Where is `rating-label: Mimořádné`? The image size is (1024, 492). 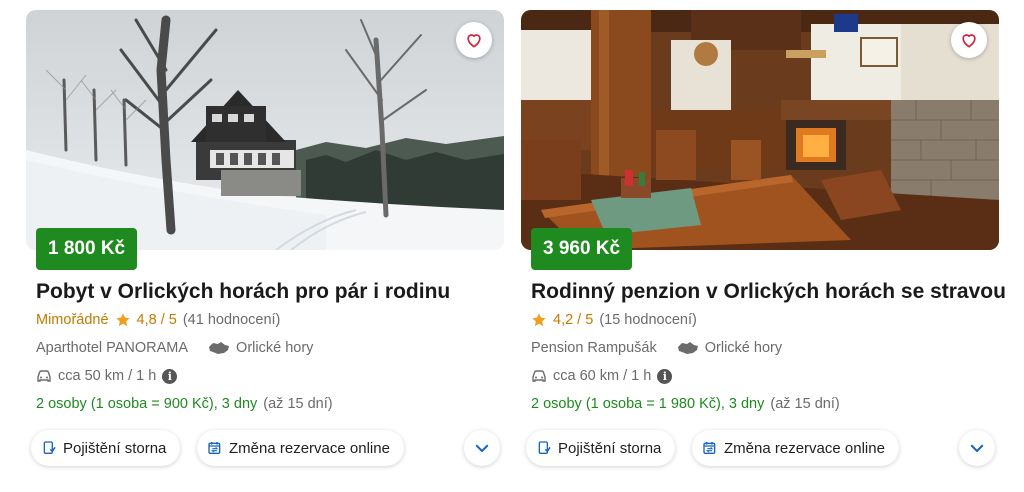 rating-label: Mimořádné is located at coordinates (72, 320).